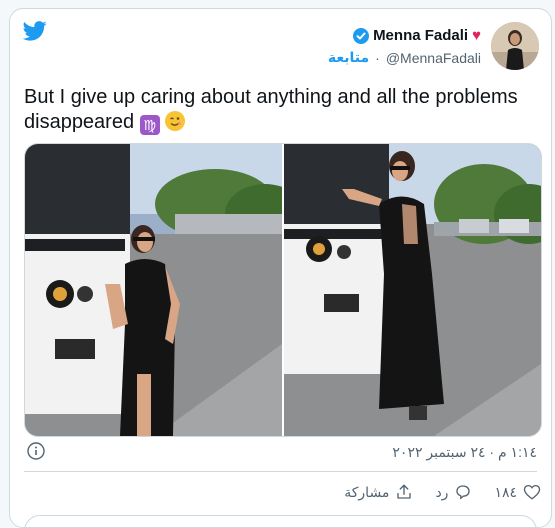 The width and height of the screenshot is (555, 528). Describe the element at coordinates (464, 452) in the screenshot. I see `tweet-timestamp: ١:١٤ م · ٢٤ سبتمبر ٢٠٢٢` at that location.